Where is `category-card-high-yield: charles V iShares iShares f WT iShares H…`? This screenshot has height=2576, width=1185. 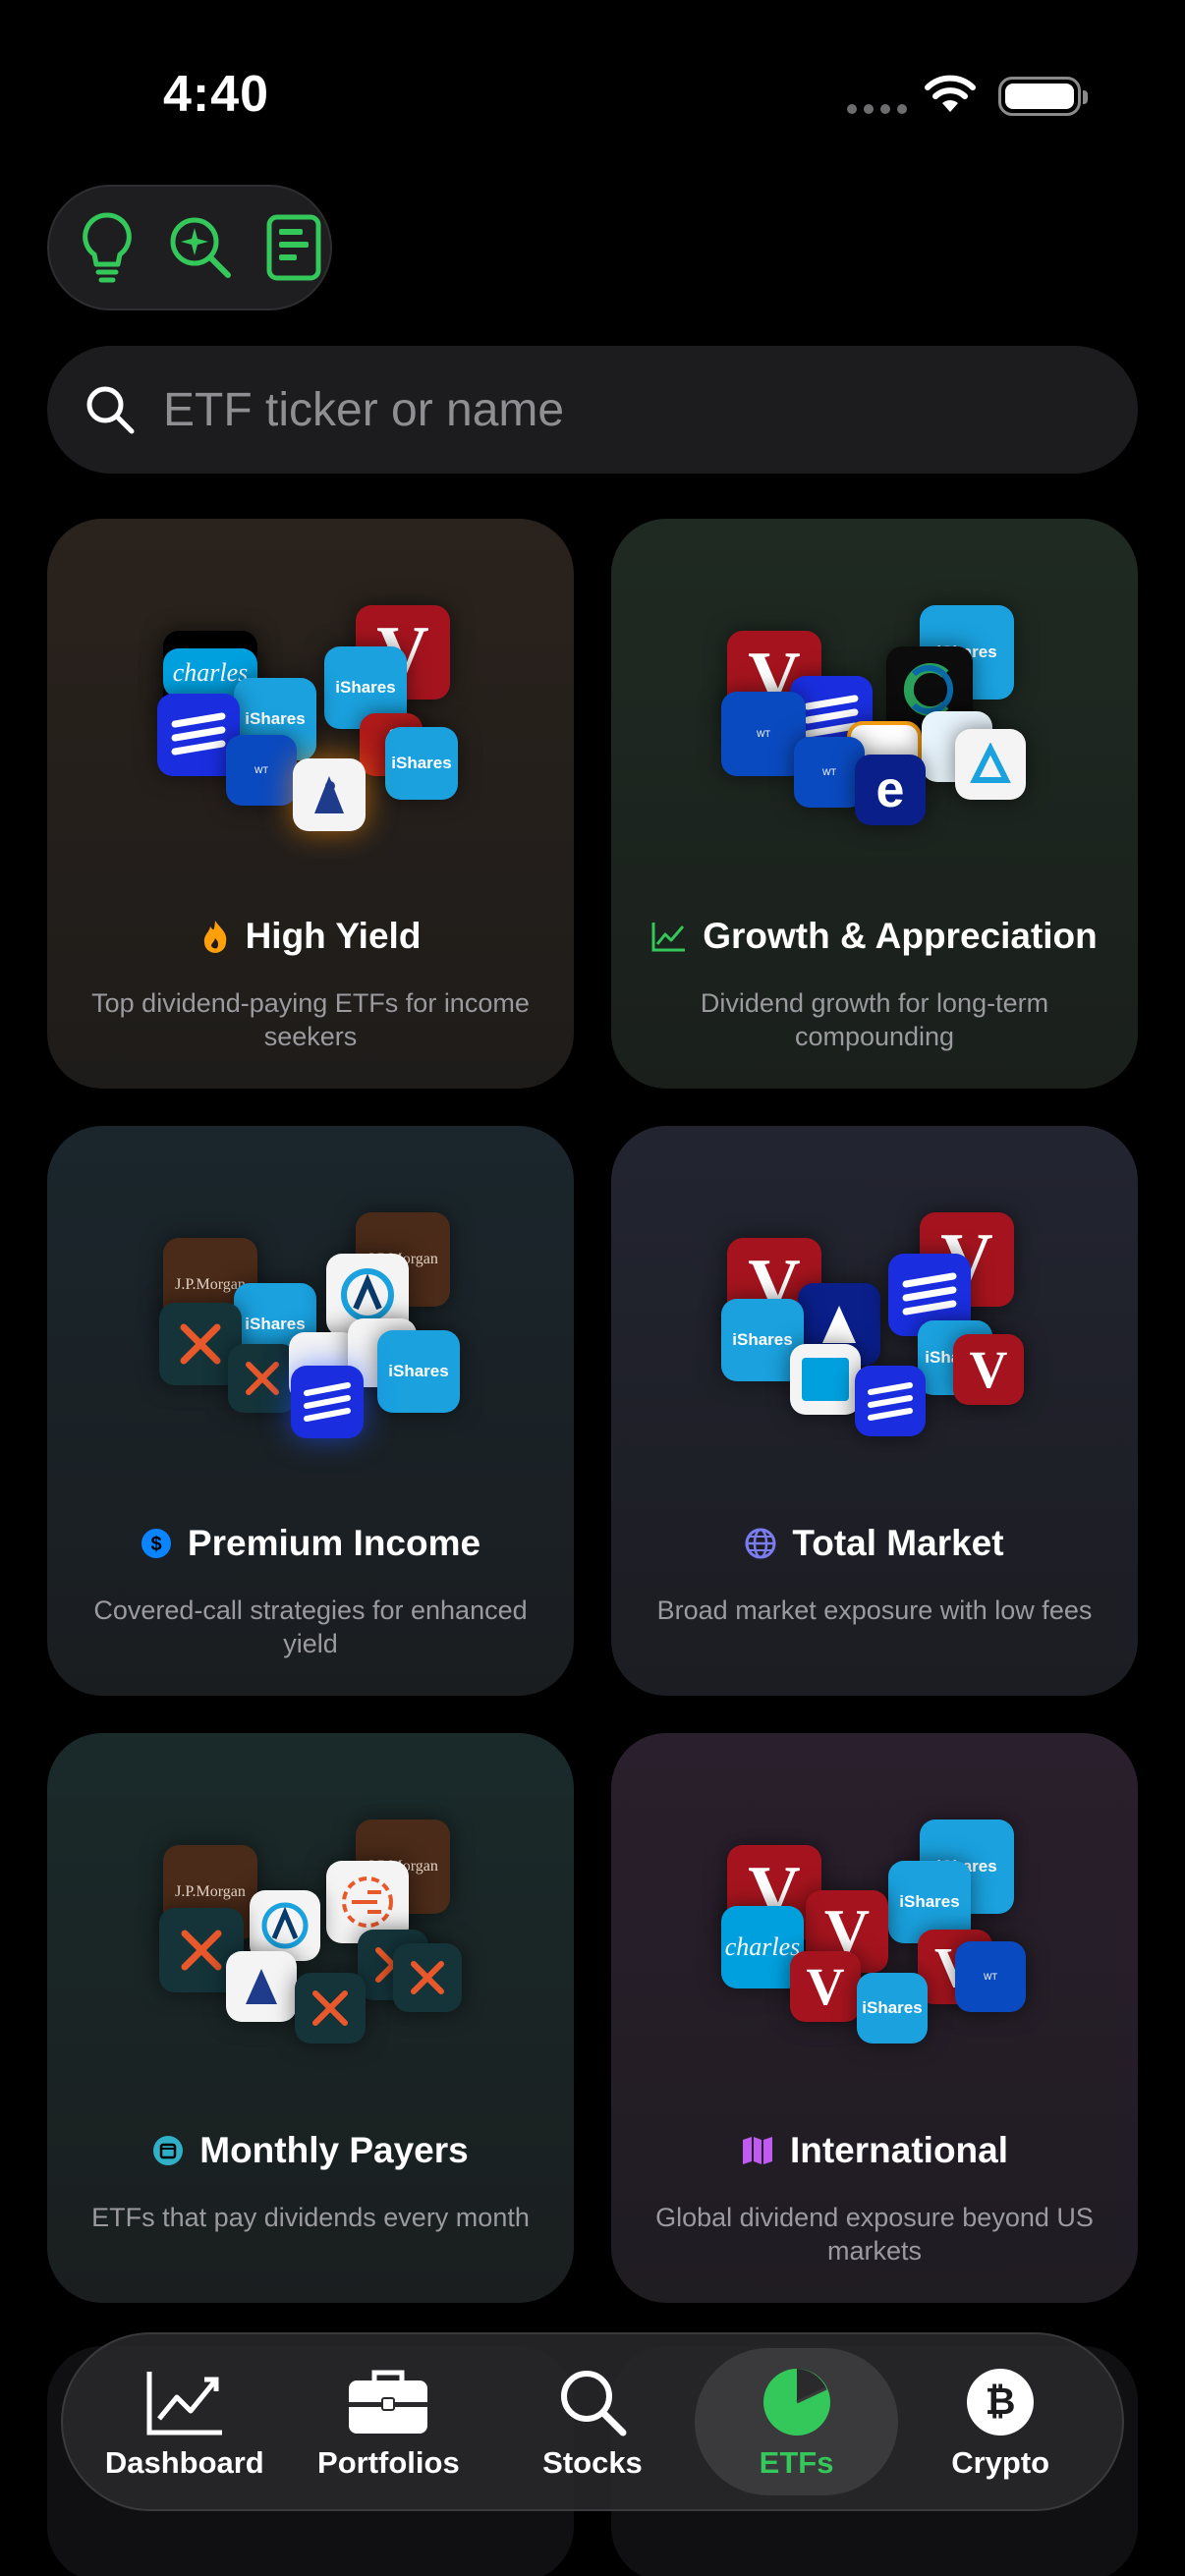 category-card-high-yield: charles V iShares iShares f WT iShares H… is located at coordinates (311, 804).